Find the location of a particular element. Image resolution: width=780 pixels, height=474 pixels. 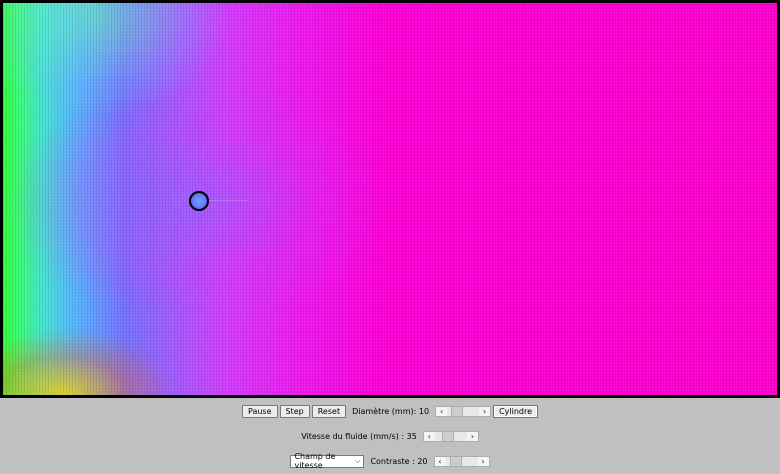

pause-button: Pause is located at coordinates (259, 411).